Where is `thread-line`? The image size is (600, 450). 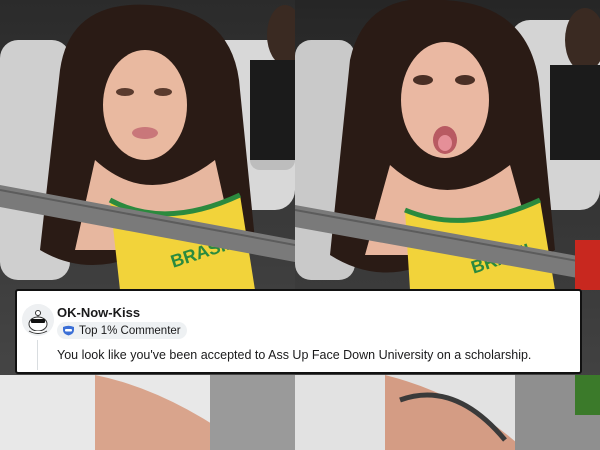 thread-line is located at coordinates (37, 355).